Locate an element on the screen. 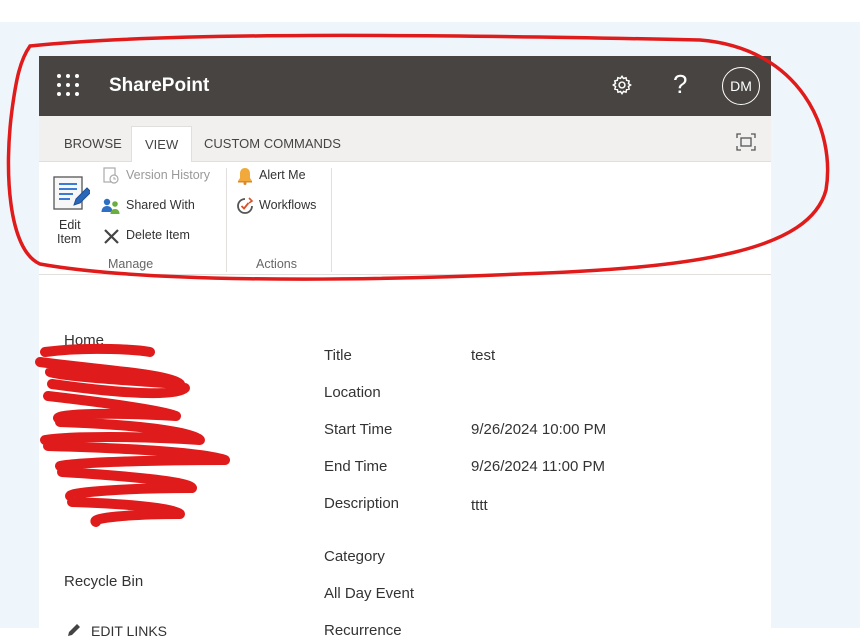  version-history-button: Version History is located at coordinates (168, 175).